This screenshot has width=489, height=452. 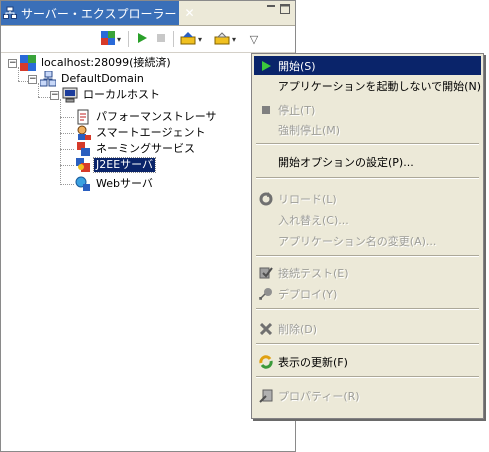 What do you see at coordinates (222, 39) in the screenshot?
I see `folder-tool-icon` at bounding box center [222, 39].